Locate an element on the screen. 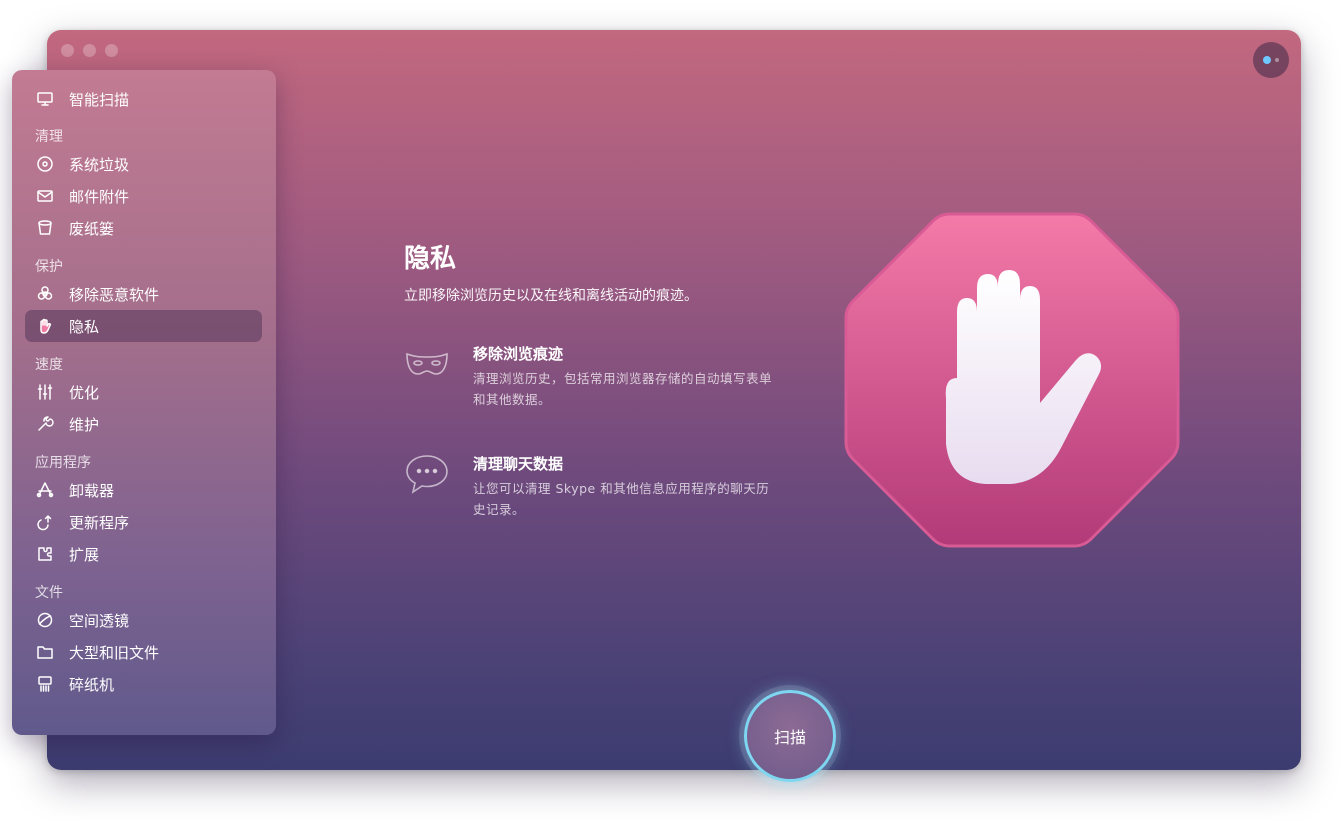 The image size is (1340, 821). sidebar-section-header: 文件 is located at coordinates (49, 593).